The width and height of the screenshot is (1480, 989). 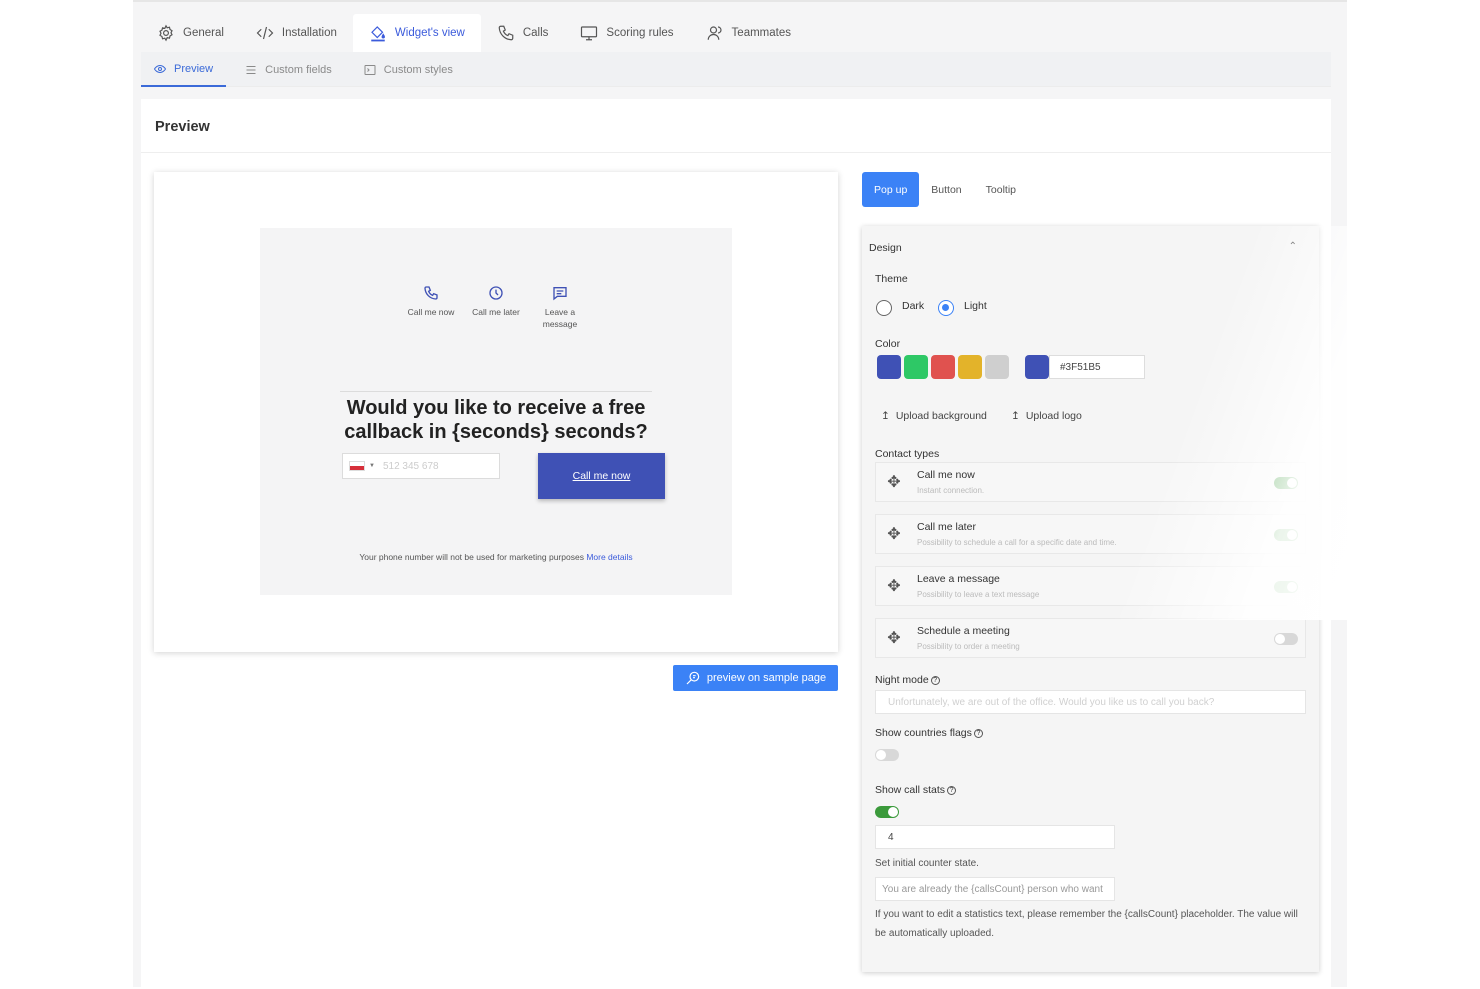 What do you see at coordinates (970, 367) in the screenshot?
I see `color-swatch-yellow` at bounding box center [970, 367].